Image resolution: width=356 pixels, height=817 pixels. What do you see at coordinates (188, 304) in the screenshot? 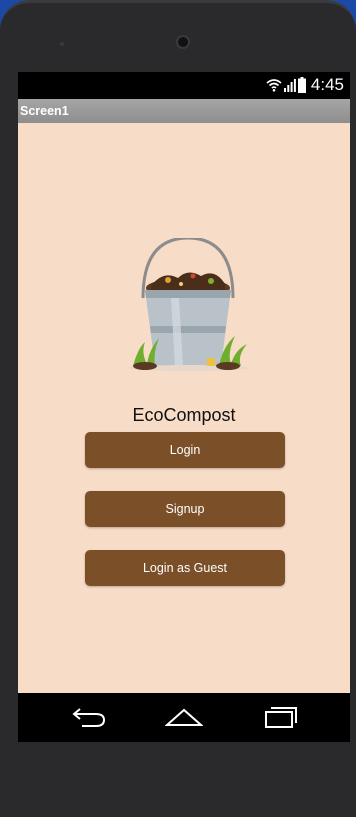
I see `compost-bucket-logo` at bounding box center [188, 304].